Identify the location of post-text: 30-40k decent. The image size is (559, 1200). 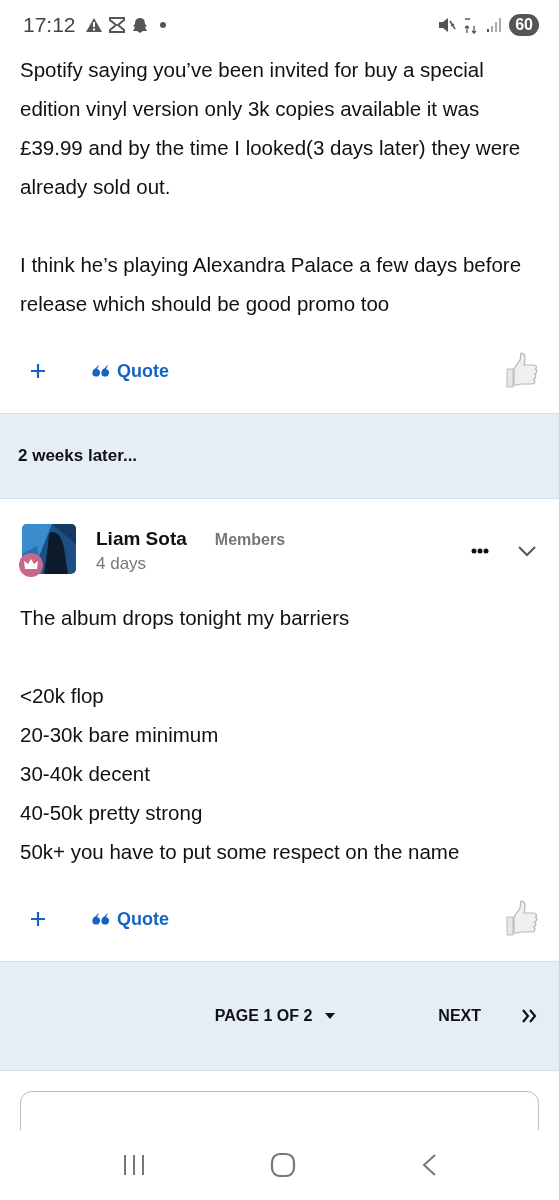
(85, 774).